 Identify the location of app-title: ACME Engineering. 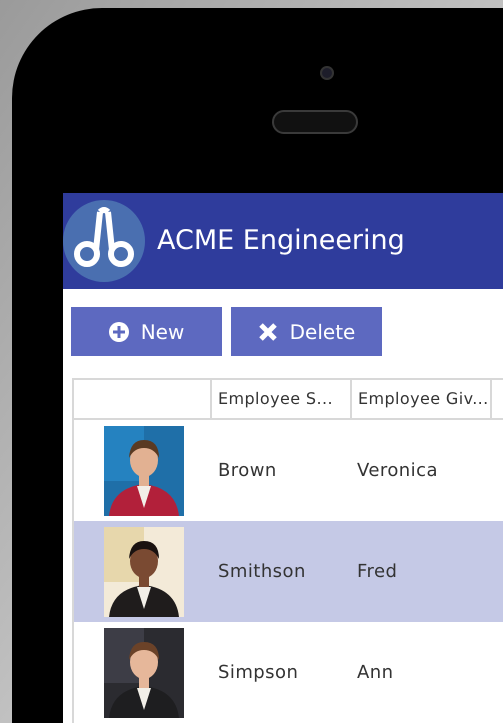
(281, 241).